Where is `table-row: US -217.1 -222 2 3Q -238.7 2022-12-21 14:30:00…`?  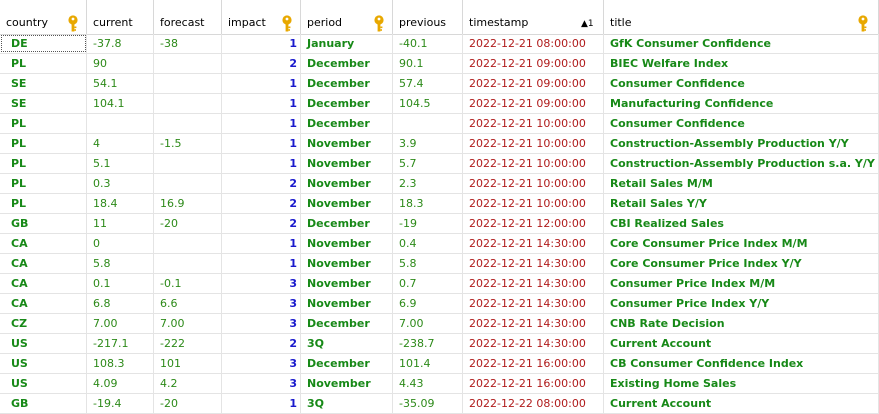
table-row: US -217.1 -222 2 3Q -238.7 2022-12-21 14:30:00… is located at coordinates (439, 344).